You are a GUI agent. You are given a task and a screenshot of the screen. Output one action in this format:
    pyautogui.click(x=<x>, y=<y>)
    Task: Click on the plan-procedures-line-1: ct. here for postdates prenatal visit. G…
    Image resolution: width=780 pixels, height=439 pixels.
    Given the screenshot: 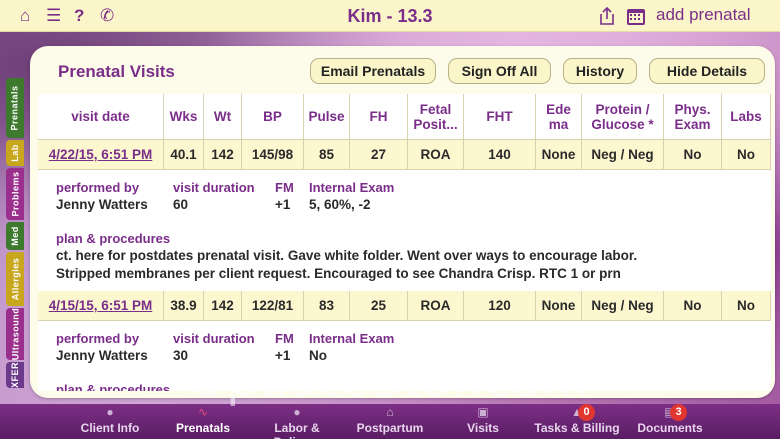 What is the action you would take?
    pyautogui.click(x=347, y=255)
    